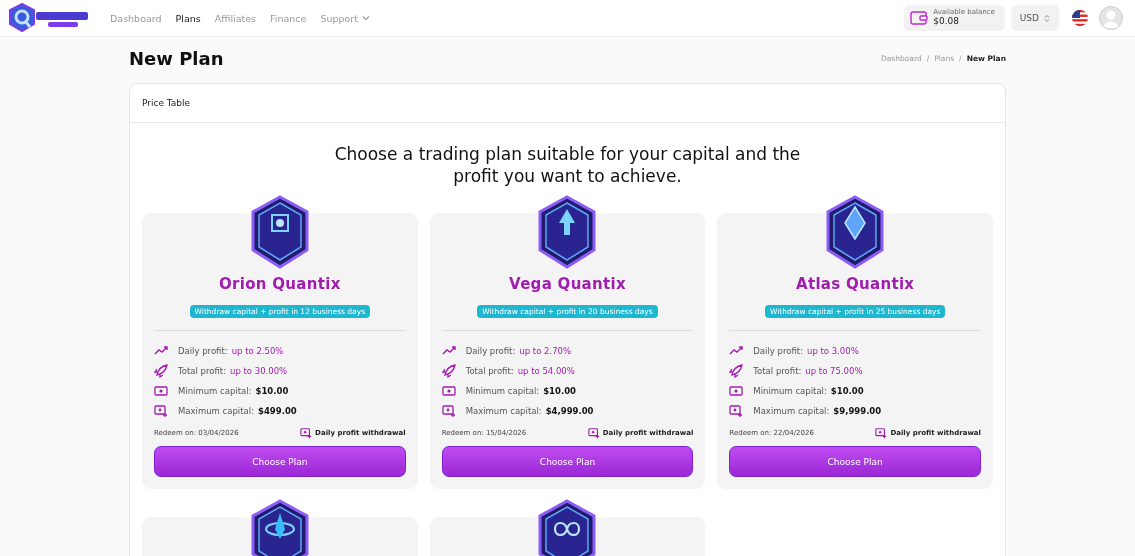 This screenshot has width=1135, height=556. Describe the element at coordinates (569, 411) in the screenshot. I see `detail-value: $4,999.00` at that location.